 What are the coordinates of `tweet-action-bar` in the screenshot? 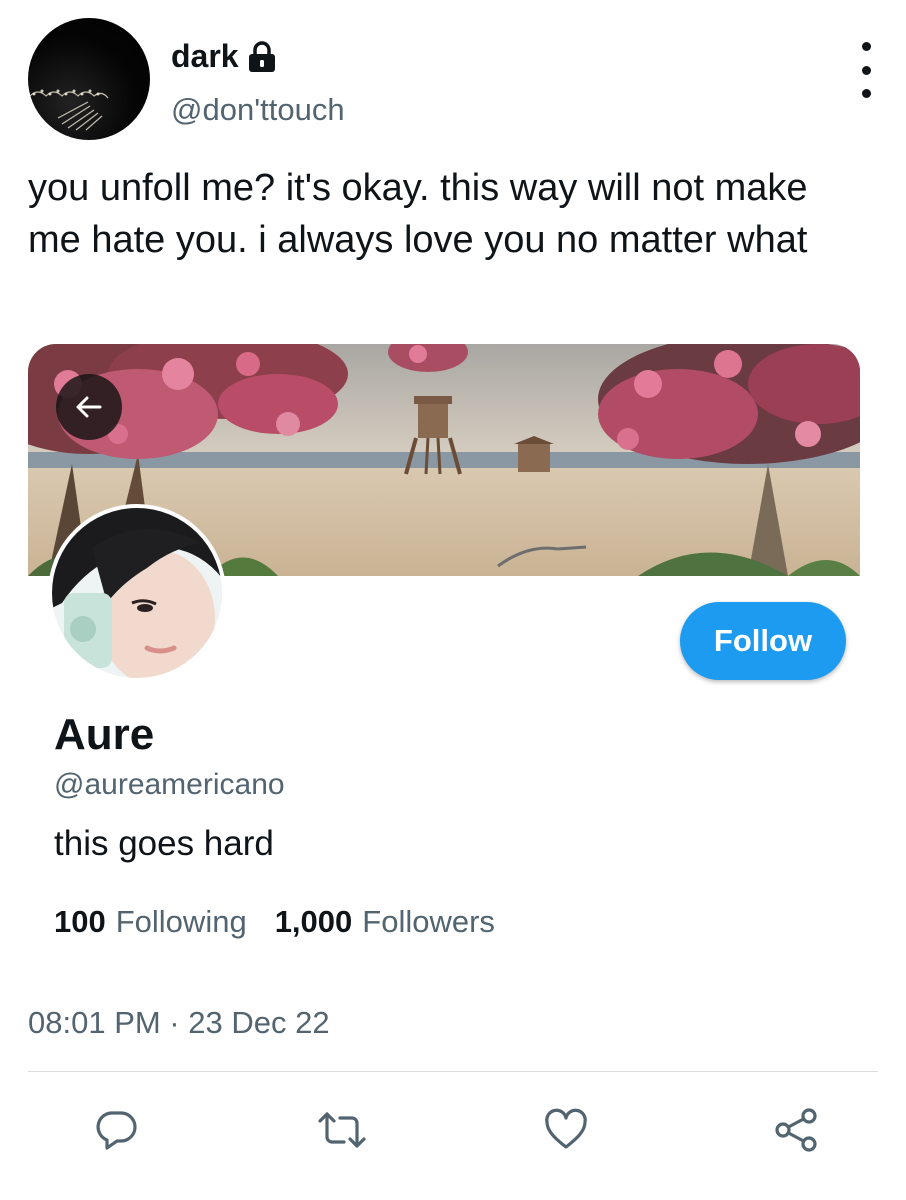 It's located at (453, 1130).